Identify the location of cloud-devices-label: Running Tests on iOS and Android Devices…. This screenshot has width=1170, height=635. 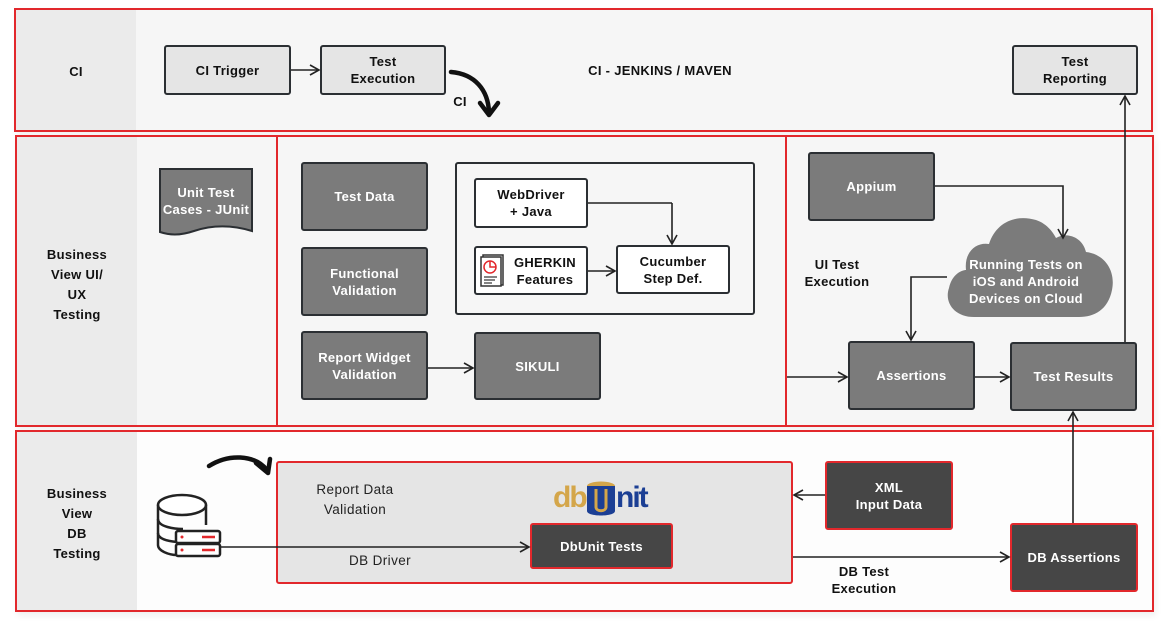
(1026, 281).